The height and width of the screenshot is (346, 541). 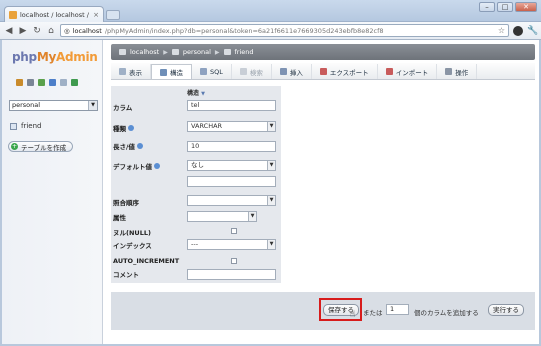 I want to click on form-footer: 保存する ☝ または 1 個のカラムを追加する 実行する, so click(x=323, y=311).